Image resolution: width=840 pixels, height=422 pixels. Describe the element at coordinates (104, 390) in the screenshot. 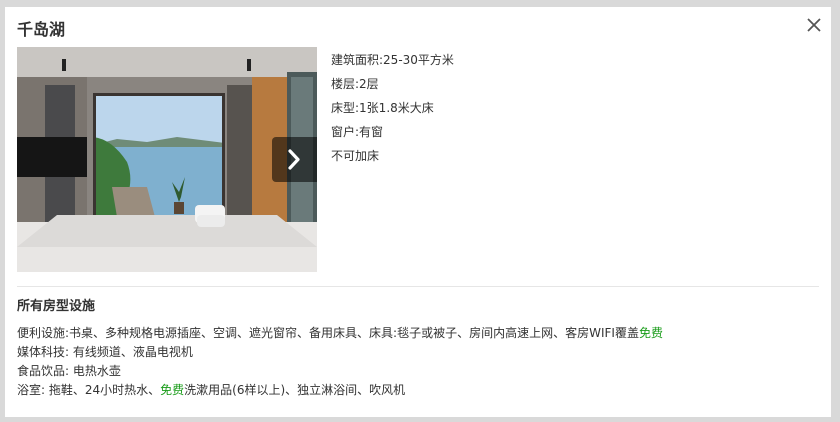

I see `facility-items: 拖鞋、24小时热水、` at that location.